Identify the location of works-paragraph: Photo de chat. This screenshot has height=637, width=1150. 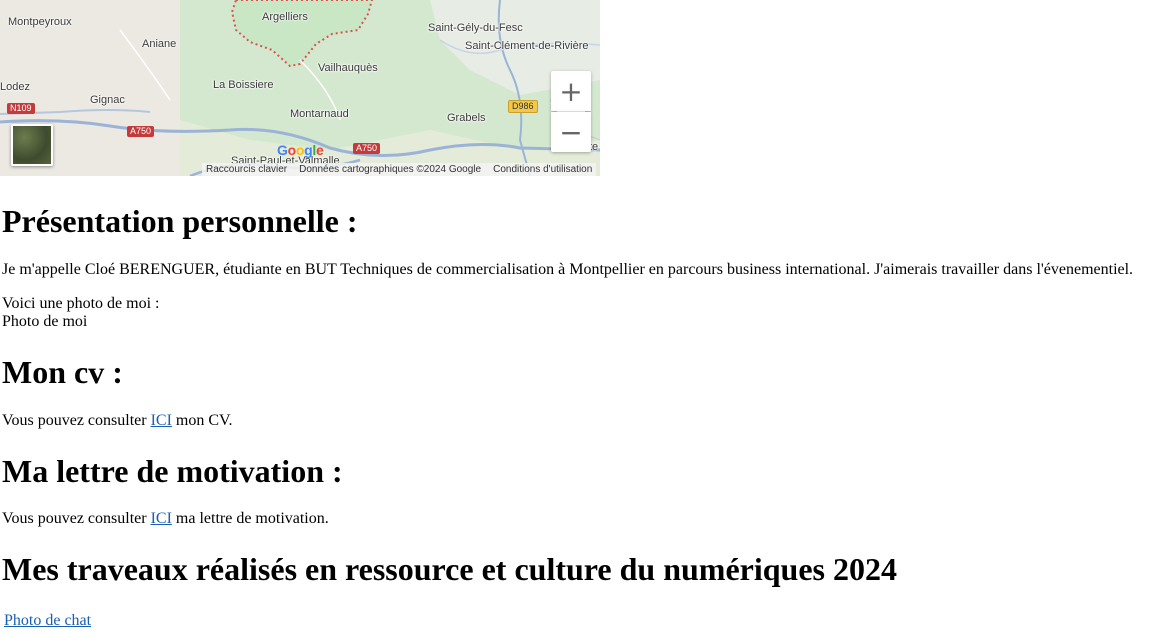
(47, 621).